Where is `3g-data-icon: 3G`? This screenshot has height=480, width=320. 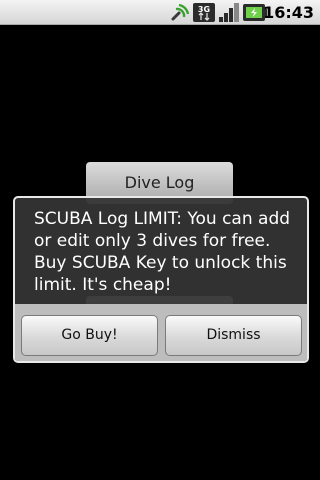 3g-data-icon: 3G is located at coordinates (204, 12).